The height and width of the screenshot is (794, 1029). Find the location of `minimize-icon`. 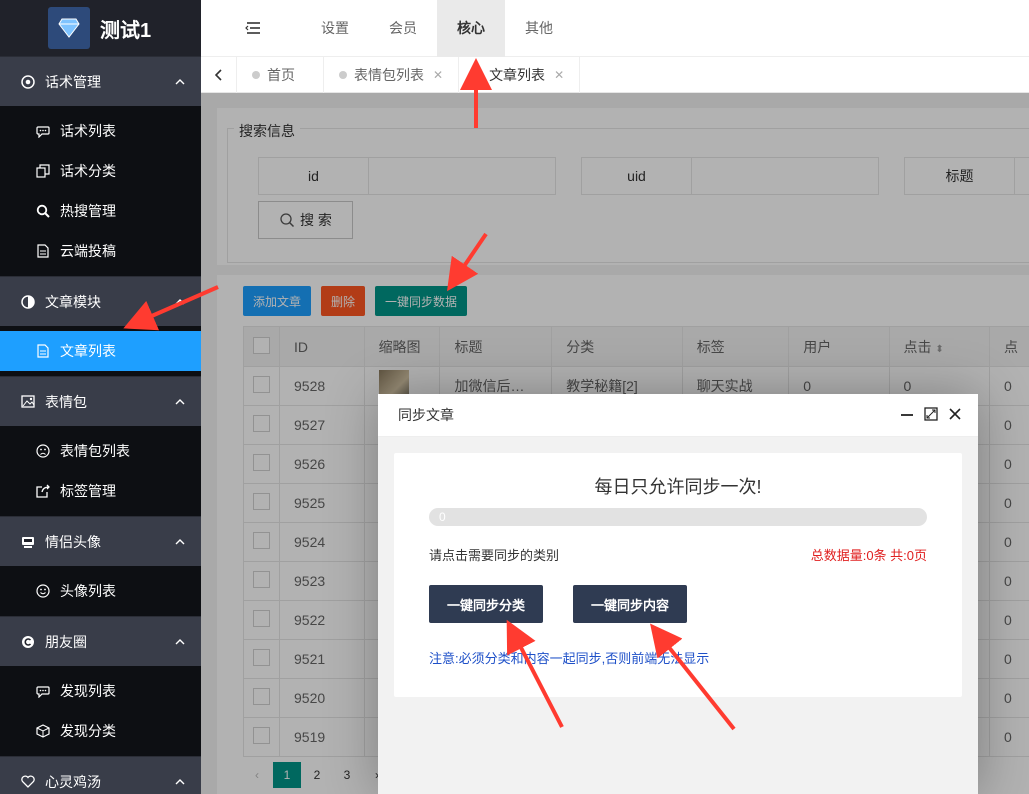

minimize-icon is located at coordinates (907, 415).